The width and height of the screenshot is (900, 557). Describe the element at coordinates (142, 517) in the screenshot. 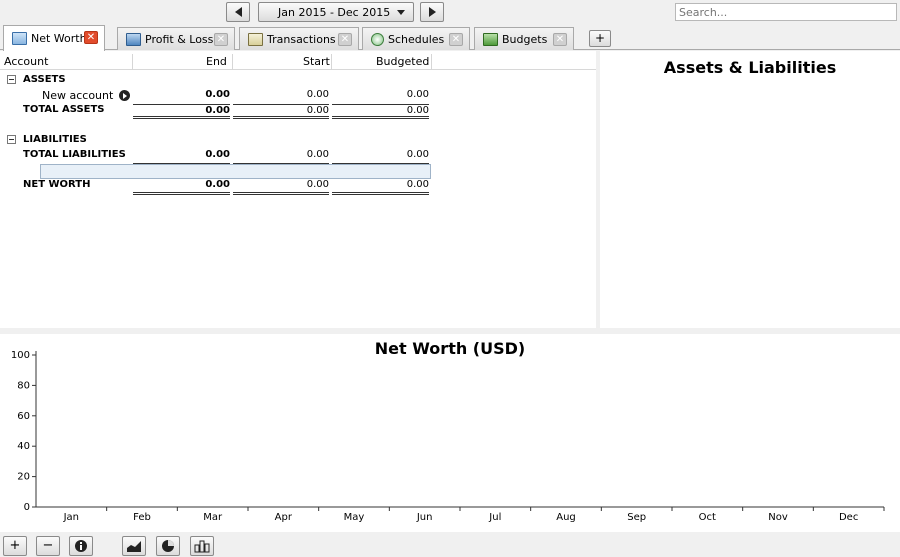

I see `x-tick-label: Feb` at that location.